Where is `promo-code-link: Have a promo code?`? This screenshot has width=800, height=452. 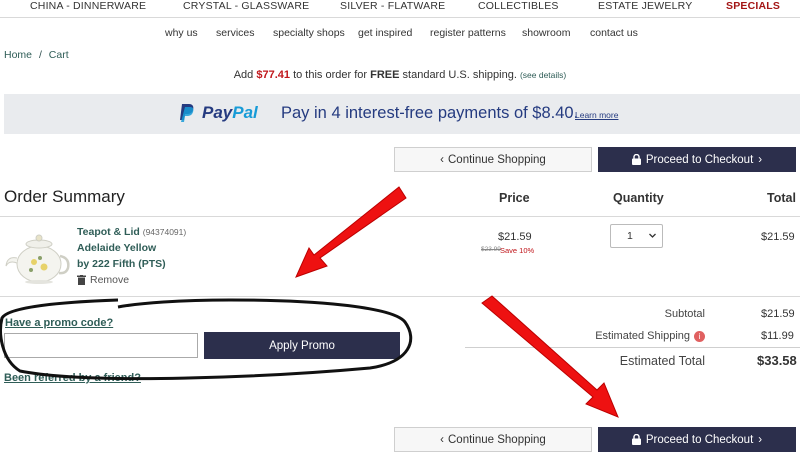 promo-code-link: Have a promo code? is located at coordinates (59, 323).